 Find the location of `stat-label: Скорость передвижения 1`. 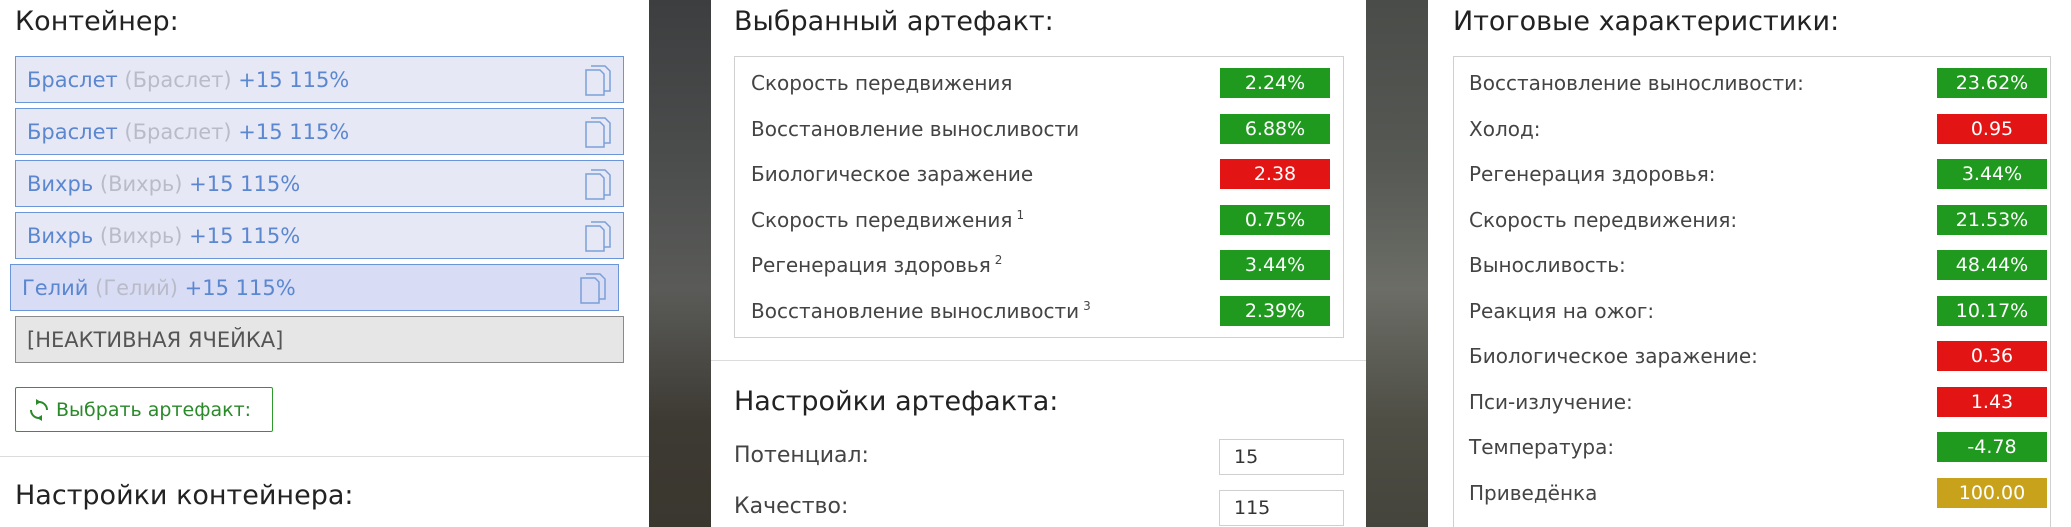

stat-label: Скорость передвижения 1 is located at coordinates (887, 220).